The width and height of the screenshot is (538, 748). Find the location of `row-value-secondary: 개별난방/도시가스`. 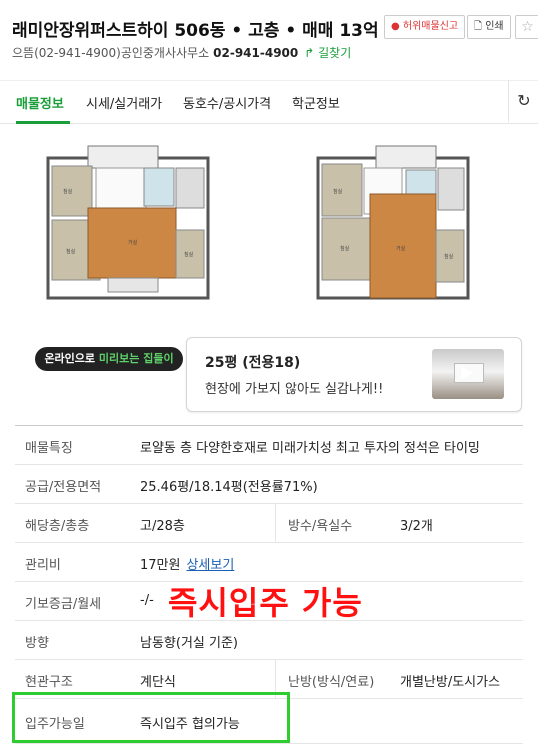

row-value-secondary: 개별난방/도시가스 is located at coordinates (450, 682).